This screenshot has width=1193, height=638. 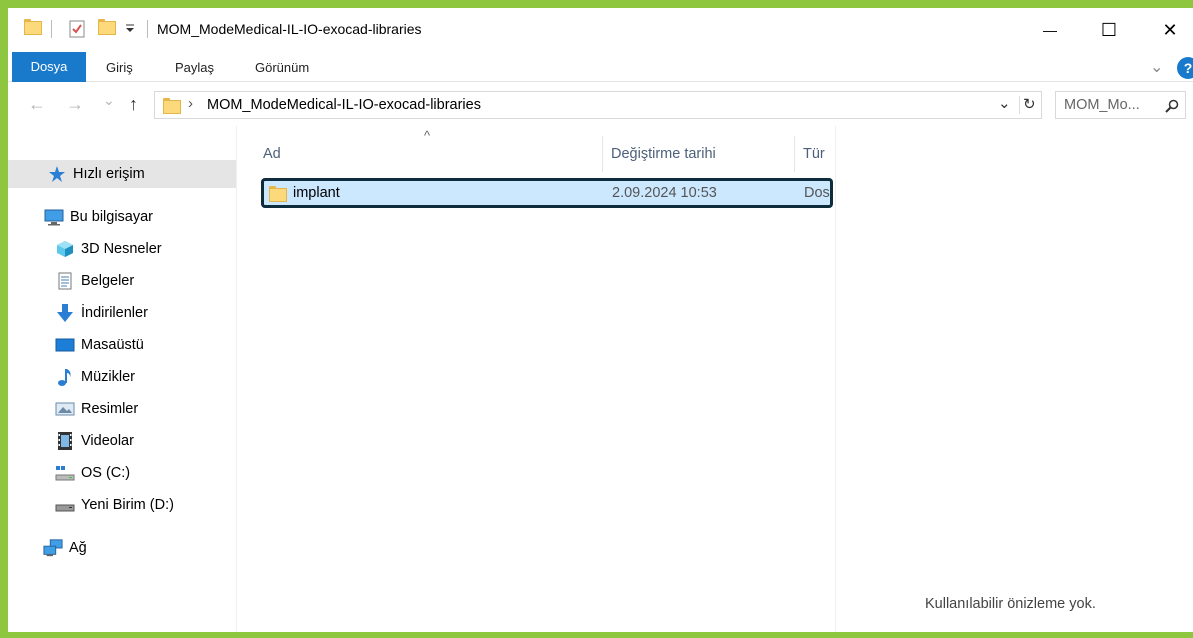 I want to click on sidebar-item-desktop: Masaüstü, so click(x=99, y=345).